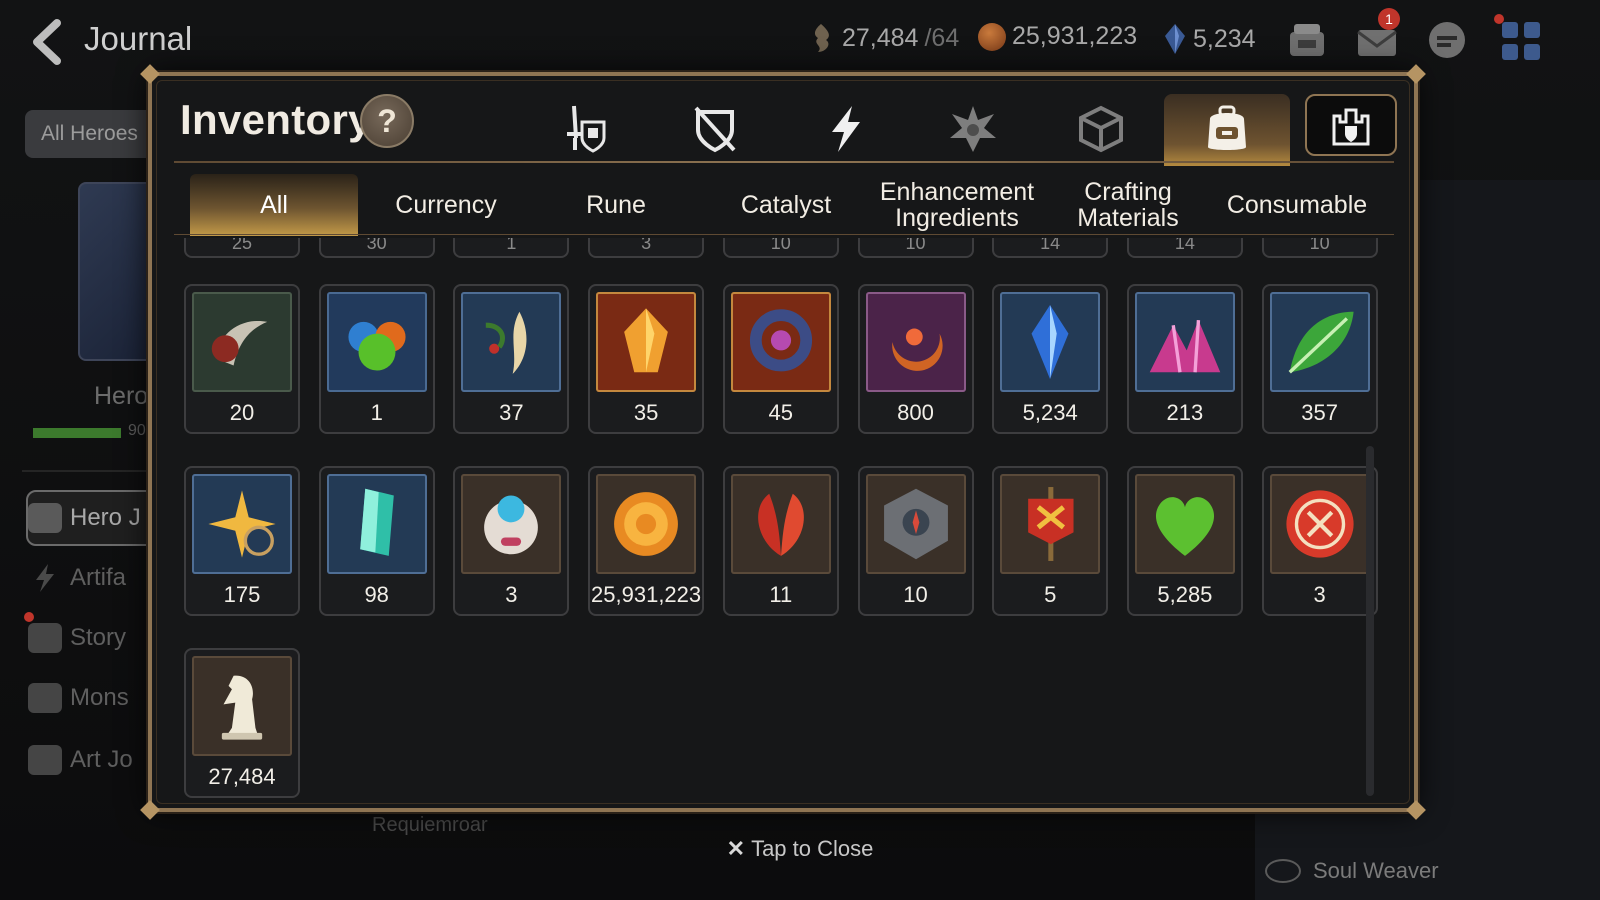  What do you see at coordinates (646, 594) in the screenshot?
I see `item-quantity: 25,931,223` at bounding box center [646, 594].